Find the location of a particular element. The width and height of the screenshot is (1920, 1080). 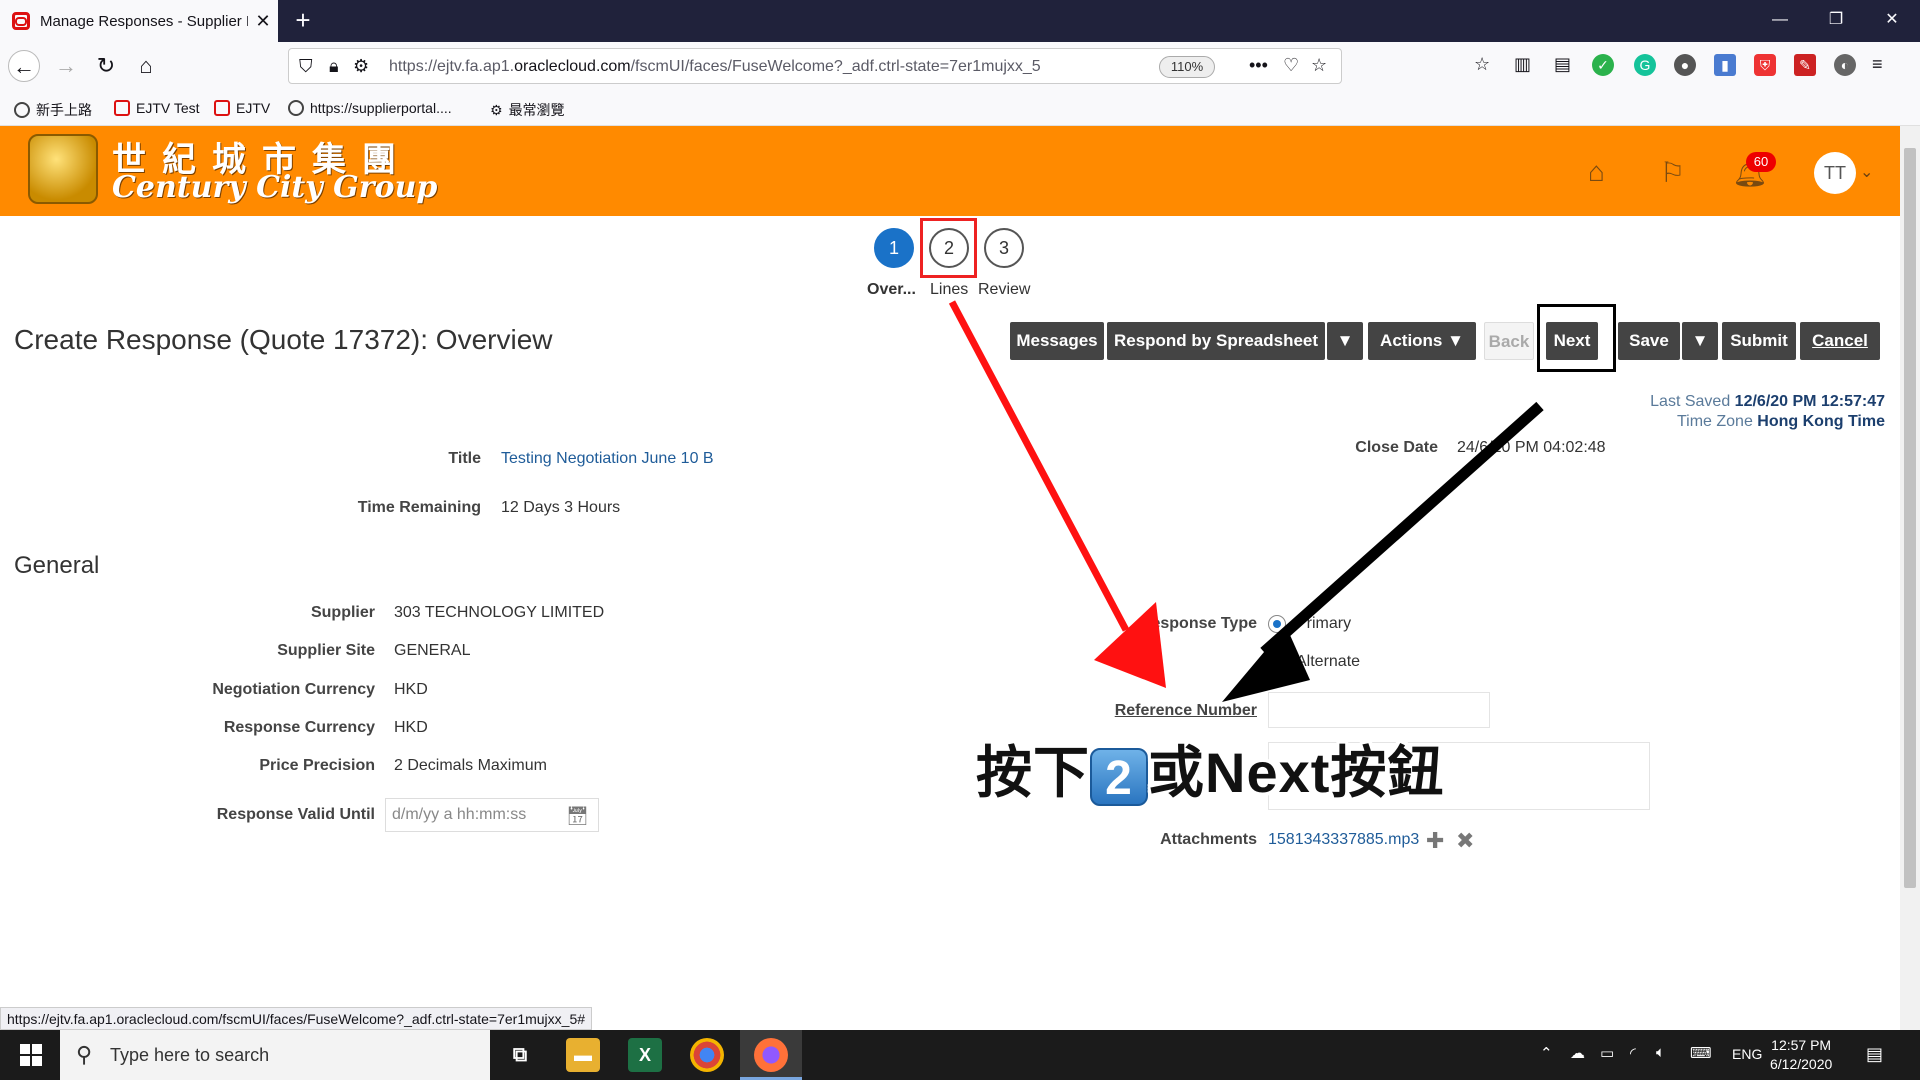

save-button: Save is located at coordinates (1649, 341).